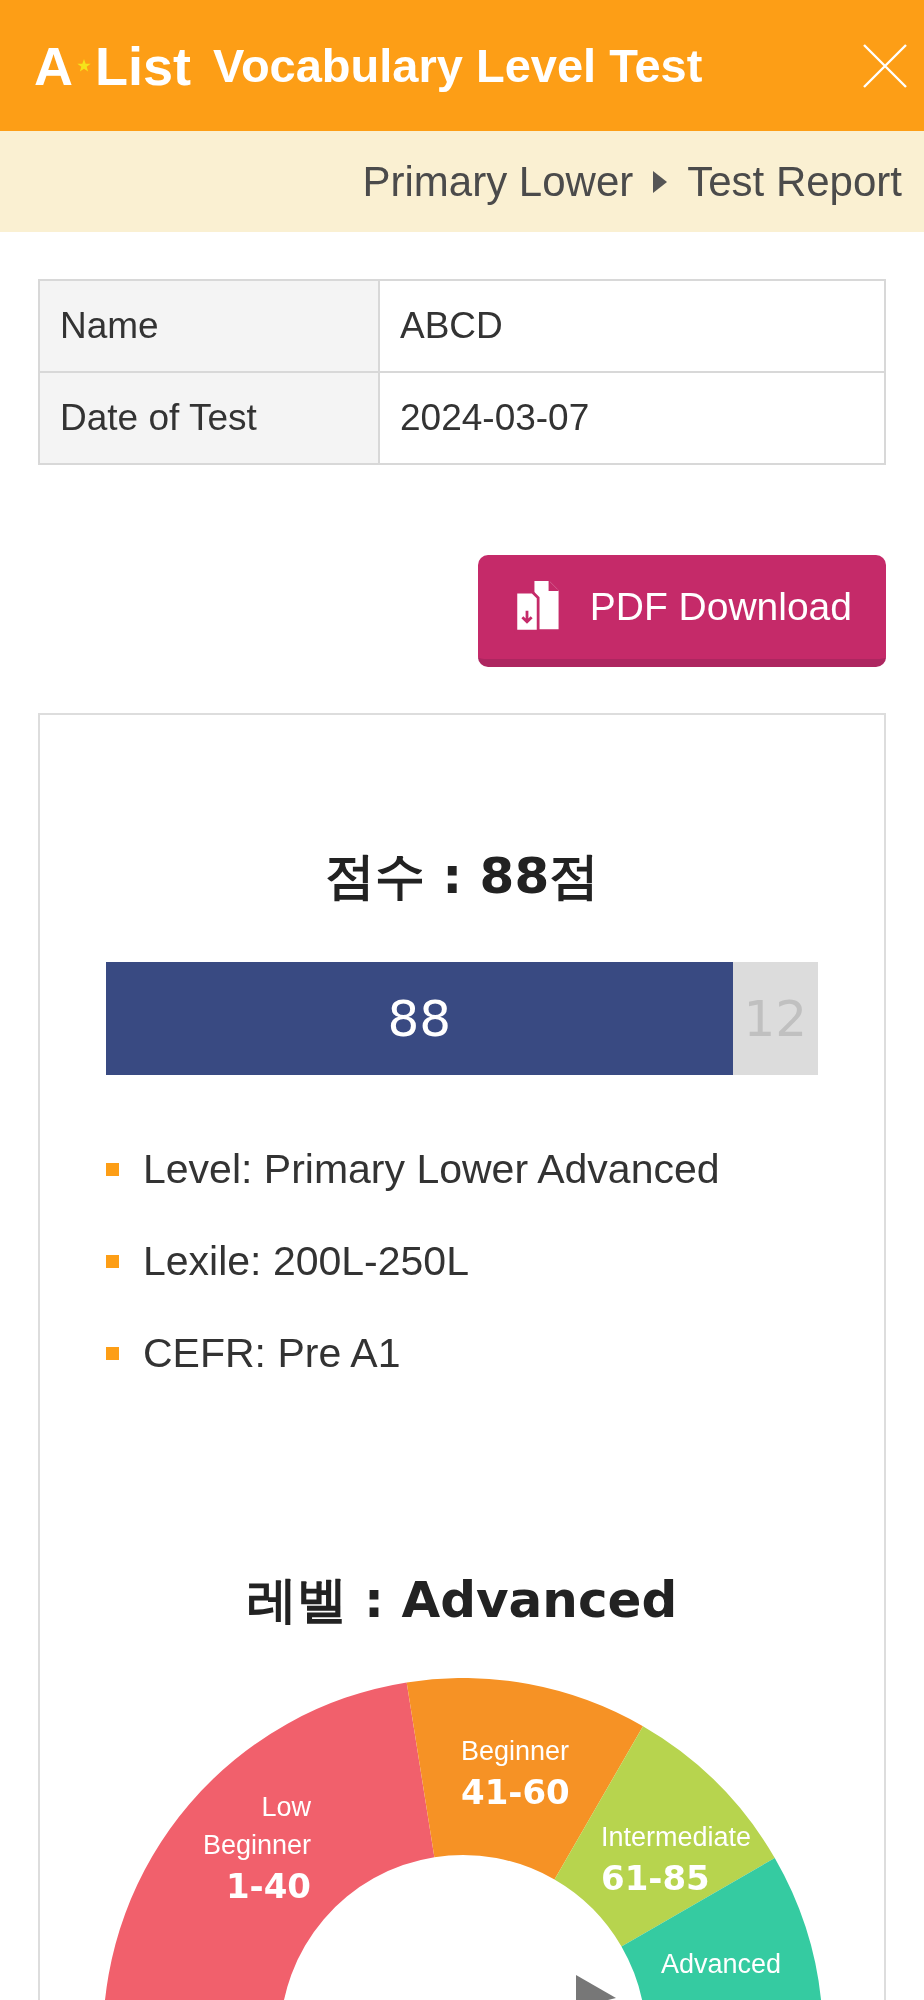  Describe the element at coordinates (419, 1018) in the screenshot. I see `score-fill: 88` at that location.